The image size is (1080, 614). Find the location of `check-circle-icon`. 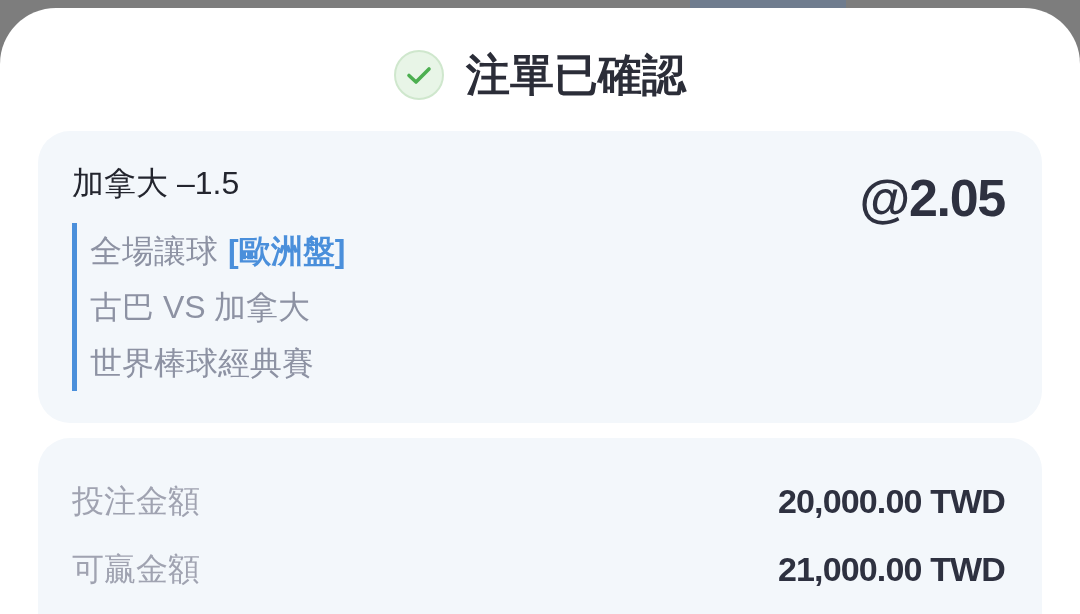

check-circle-icon is located at coordinates (419, 75).